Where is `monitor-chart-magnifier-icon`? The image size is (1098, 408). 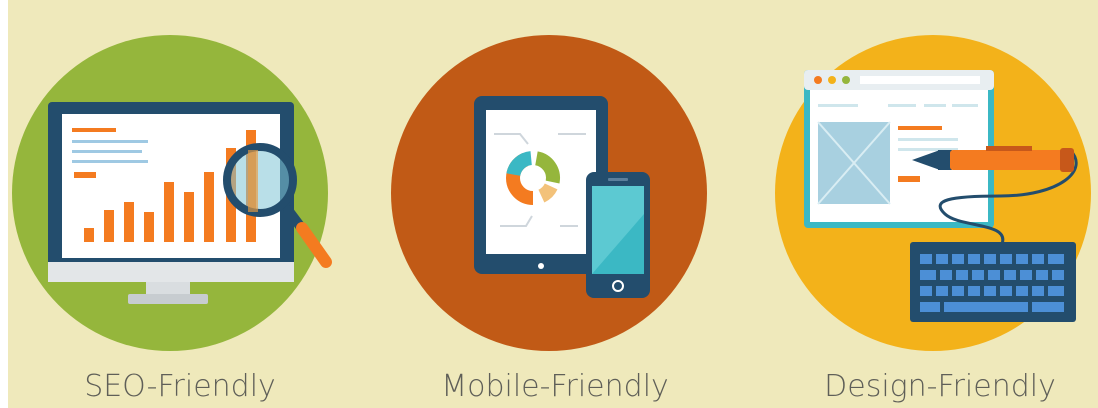 monitor-chart-magnifier-icon is located at coordinates (190, 203).